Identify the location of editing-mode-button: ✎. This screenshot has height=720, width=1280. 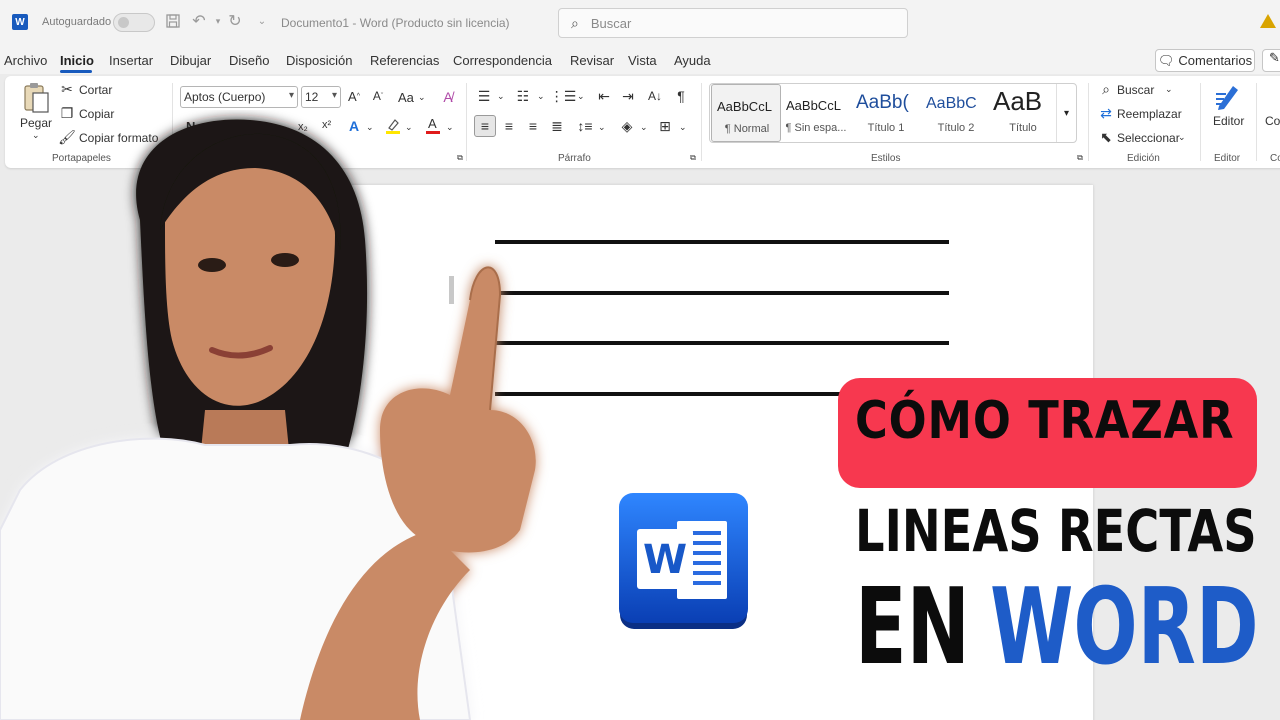
(1271, 60).